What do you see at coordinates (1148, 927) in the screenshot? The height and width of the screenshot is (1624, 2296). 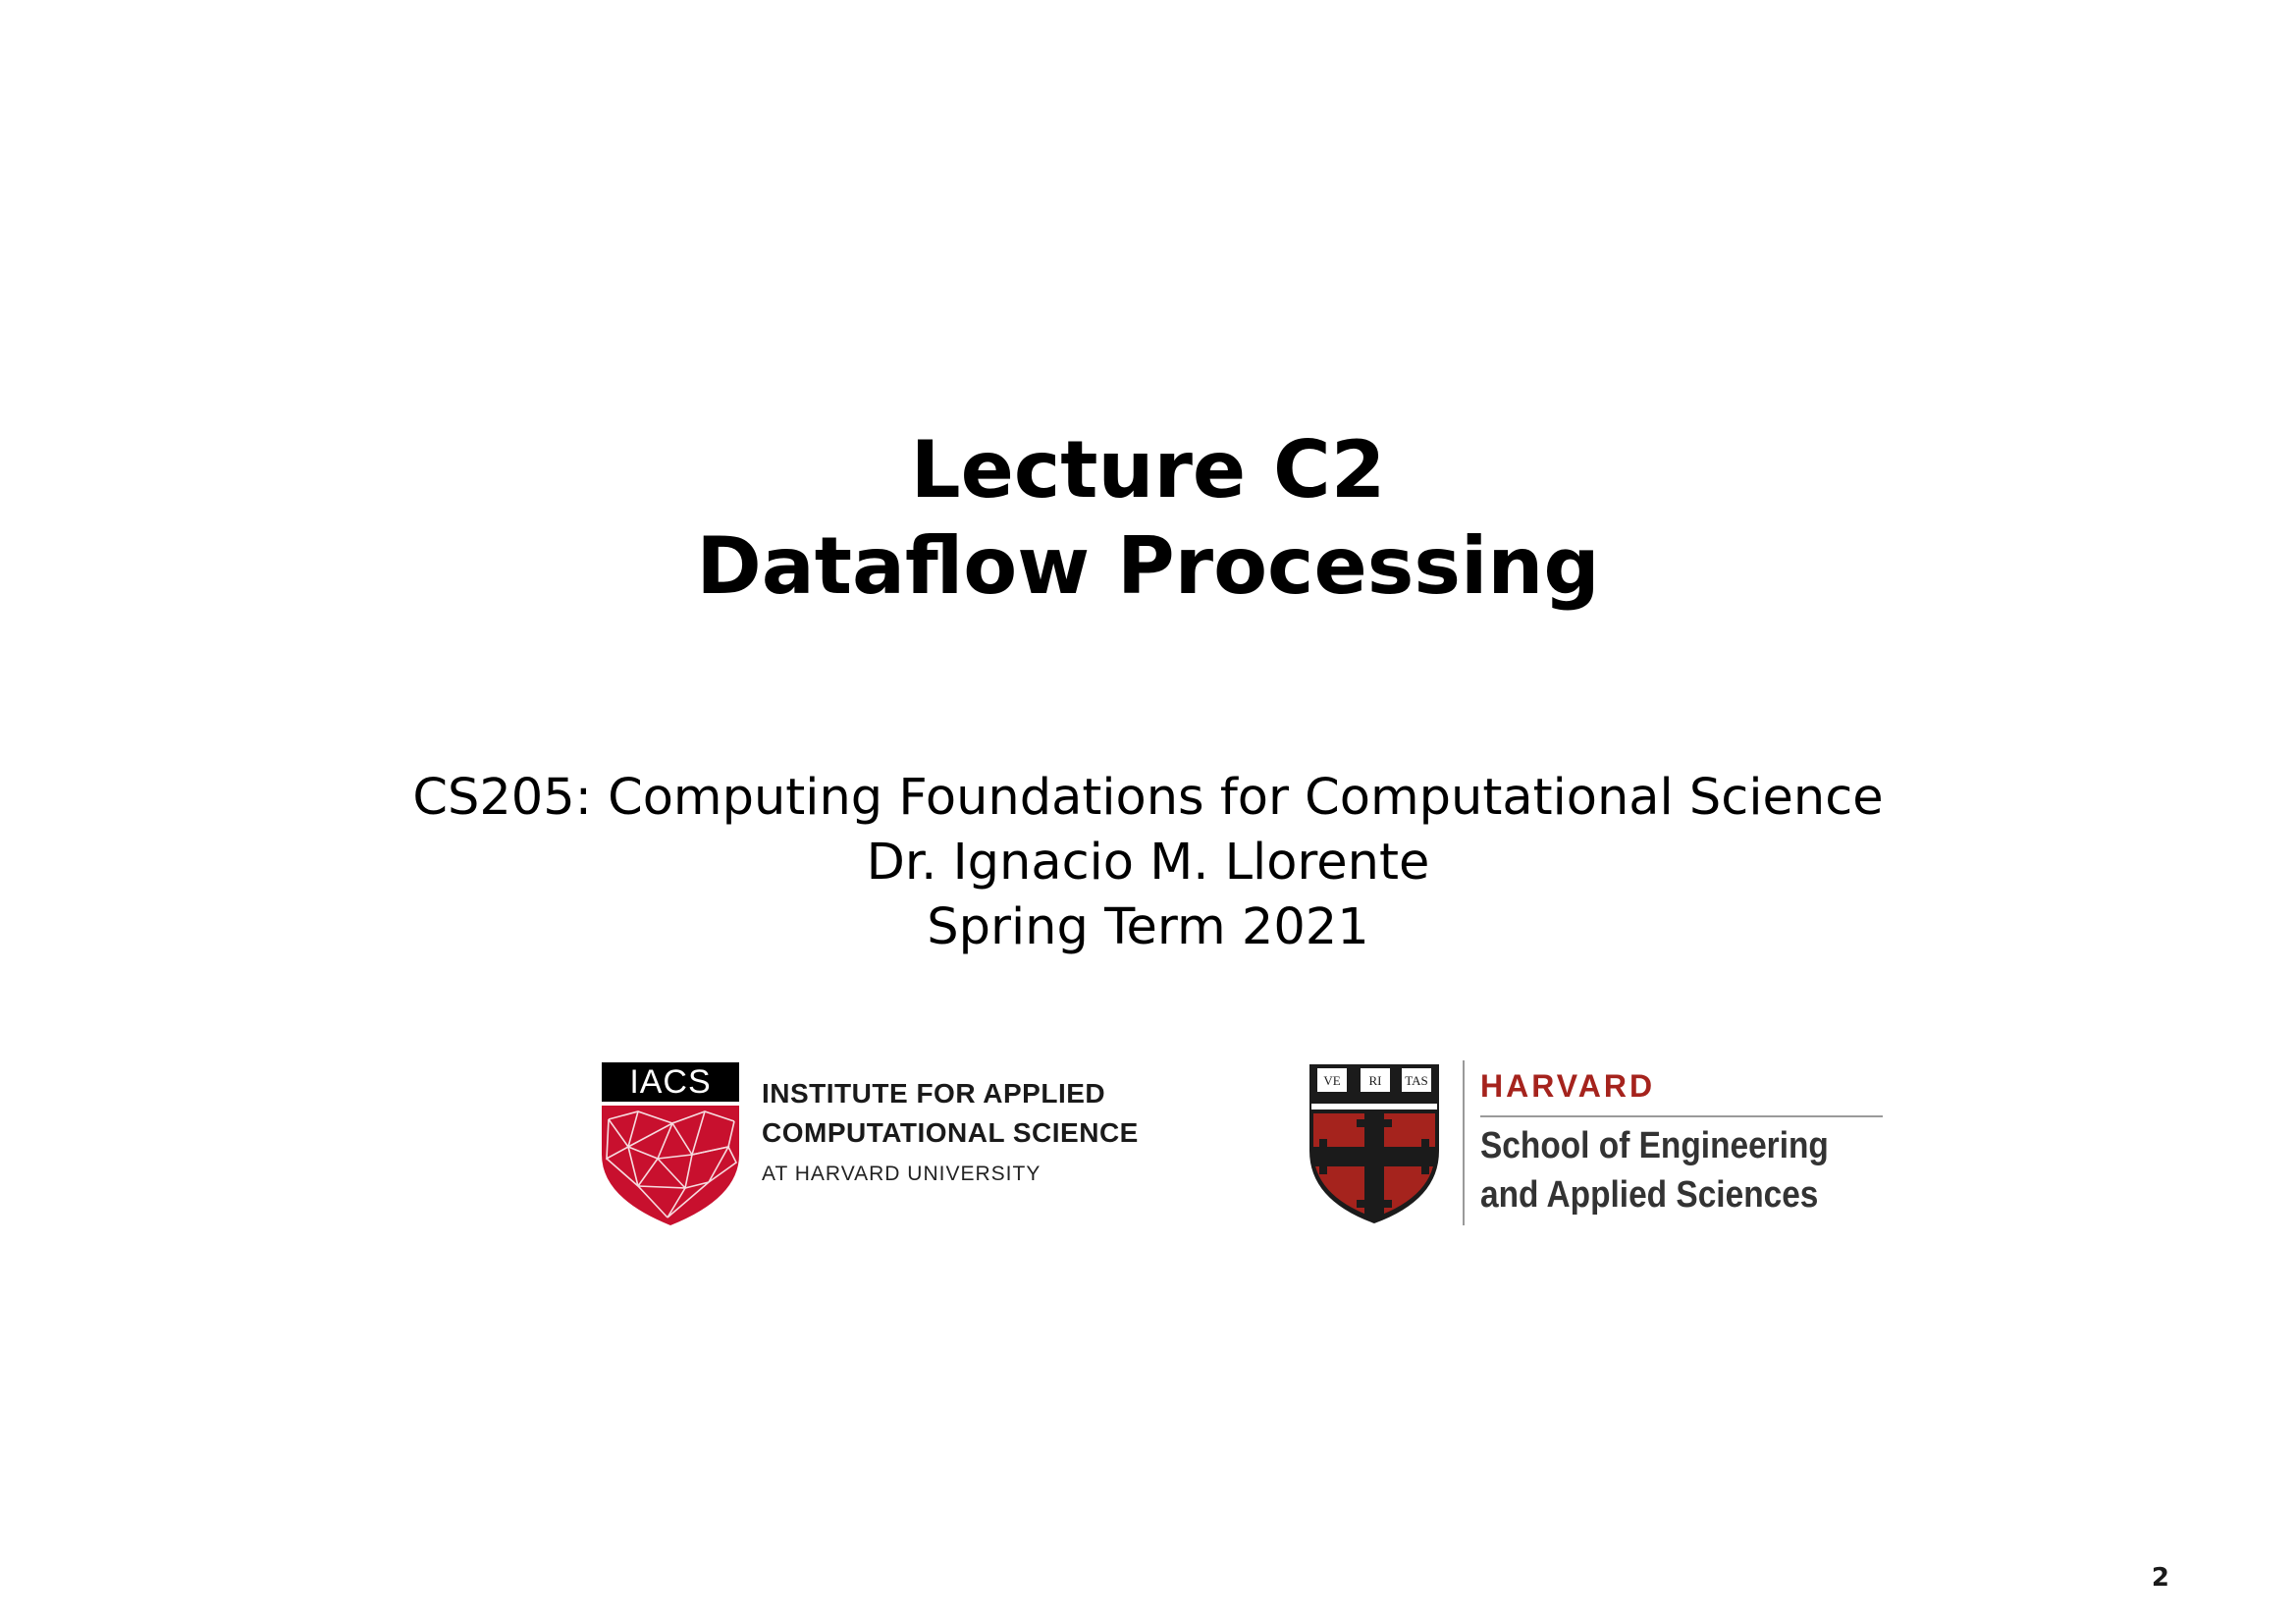 I see `term: Spring Term 2021` at bounding box center [1148, 927].